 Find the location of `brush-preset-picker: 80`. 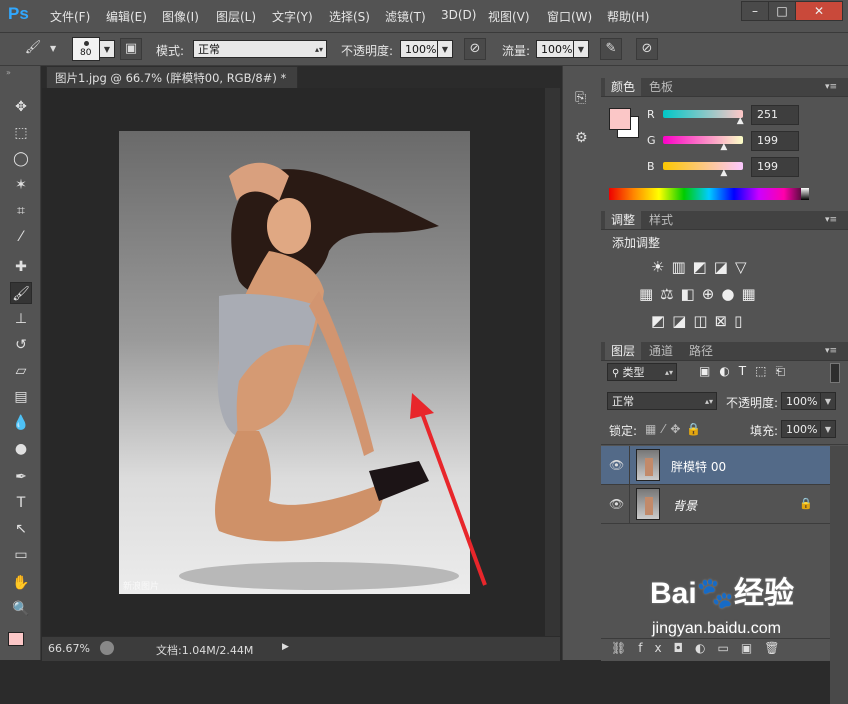

brush-preset-picker: 80 is located at coordinates (86, 49).